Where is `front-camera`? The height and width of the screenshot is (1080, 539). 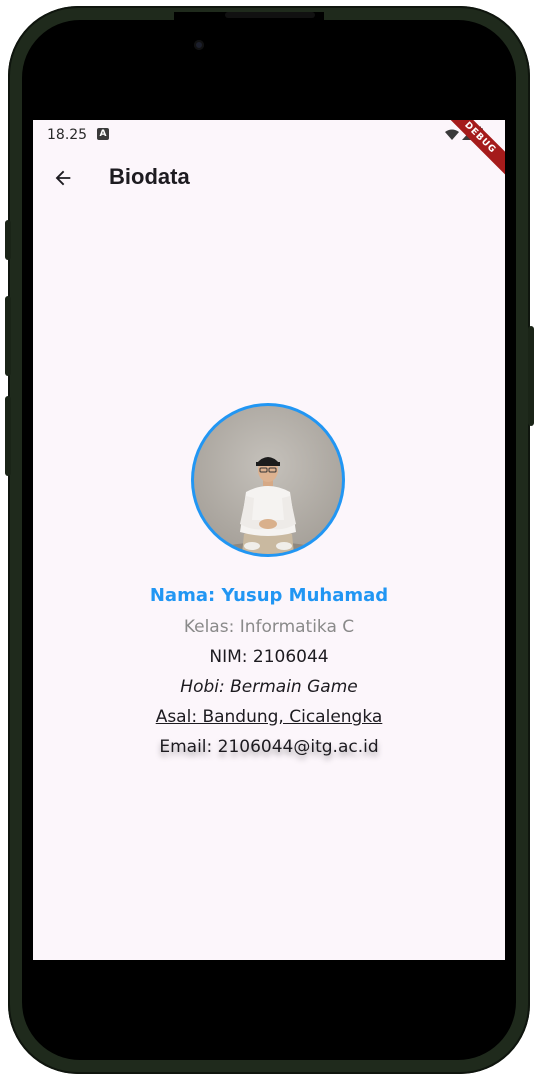
front-camera is located at coordinates (199, 45).